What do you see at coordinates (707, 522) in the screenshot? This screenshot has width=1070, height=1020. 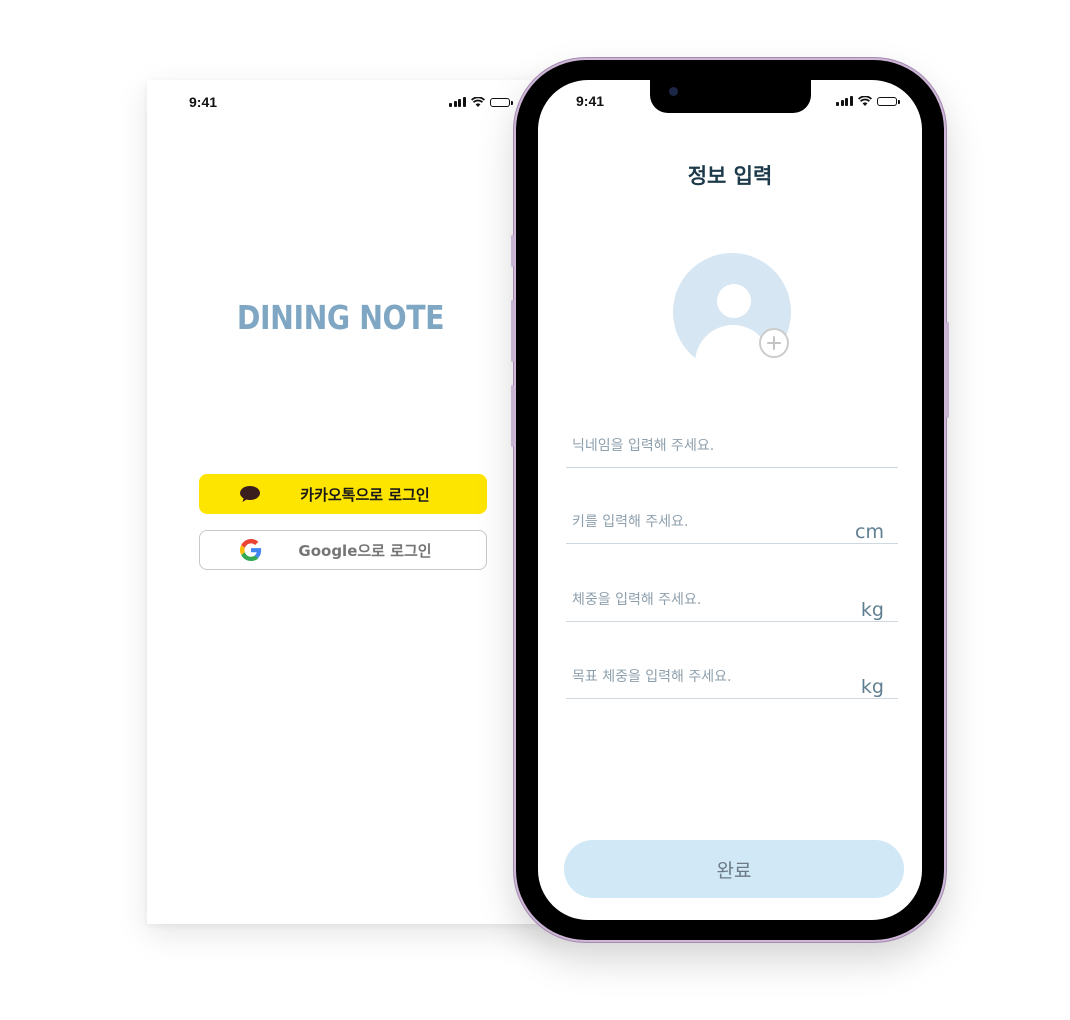 I see `height-input` at bounding box center [707, 522].